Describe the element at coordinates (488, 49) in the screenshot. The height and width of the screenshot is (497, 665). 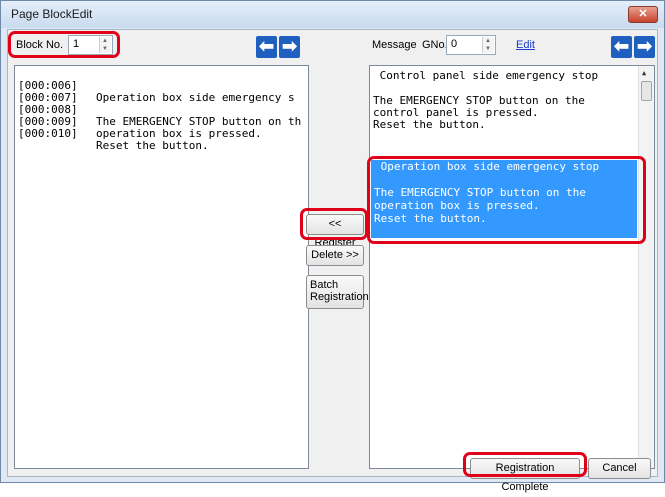
I see `spin-down-icon: ▼` at that location.